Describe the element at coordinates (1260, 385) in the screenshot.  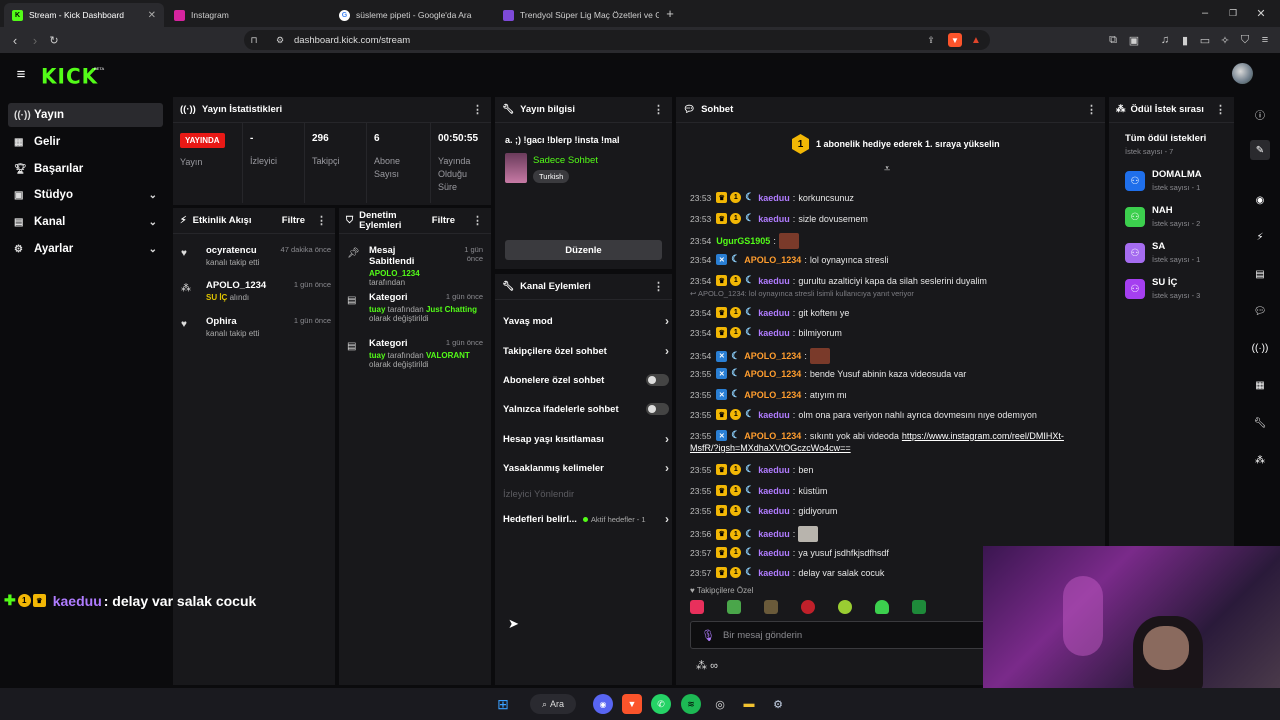
I see `moderation-icon: ▦` at that location.